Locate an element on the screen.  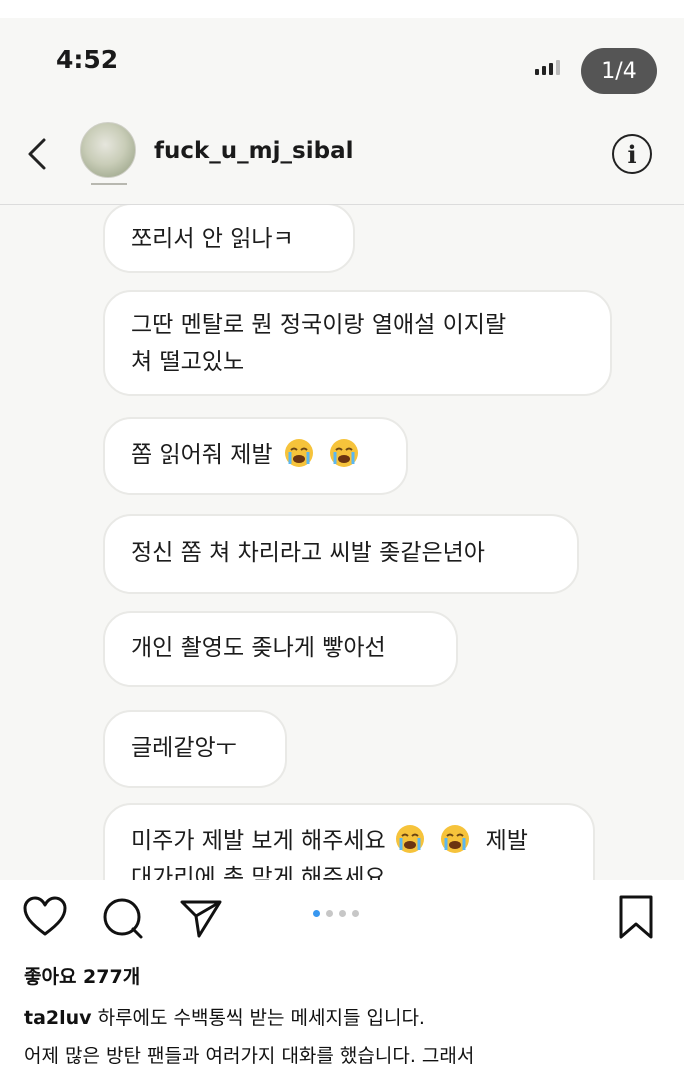
message-text-line: 대가리에 총 맞게 해주세요 is located at coordinates (258, 872).